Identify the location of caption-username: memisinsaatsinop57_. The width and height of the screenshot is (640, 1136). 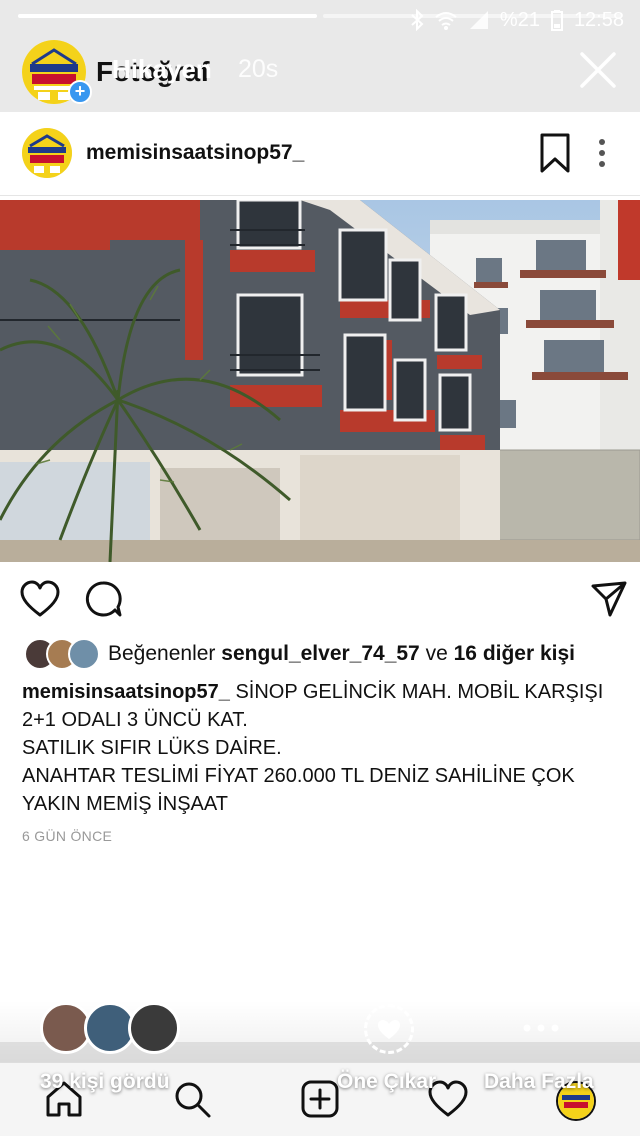
(126, 692).